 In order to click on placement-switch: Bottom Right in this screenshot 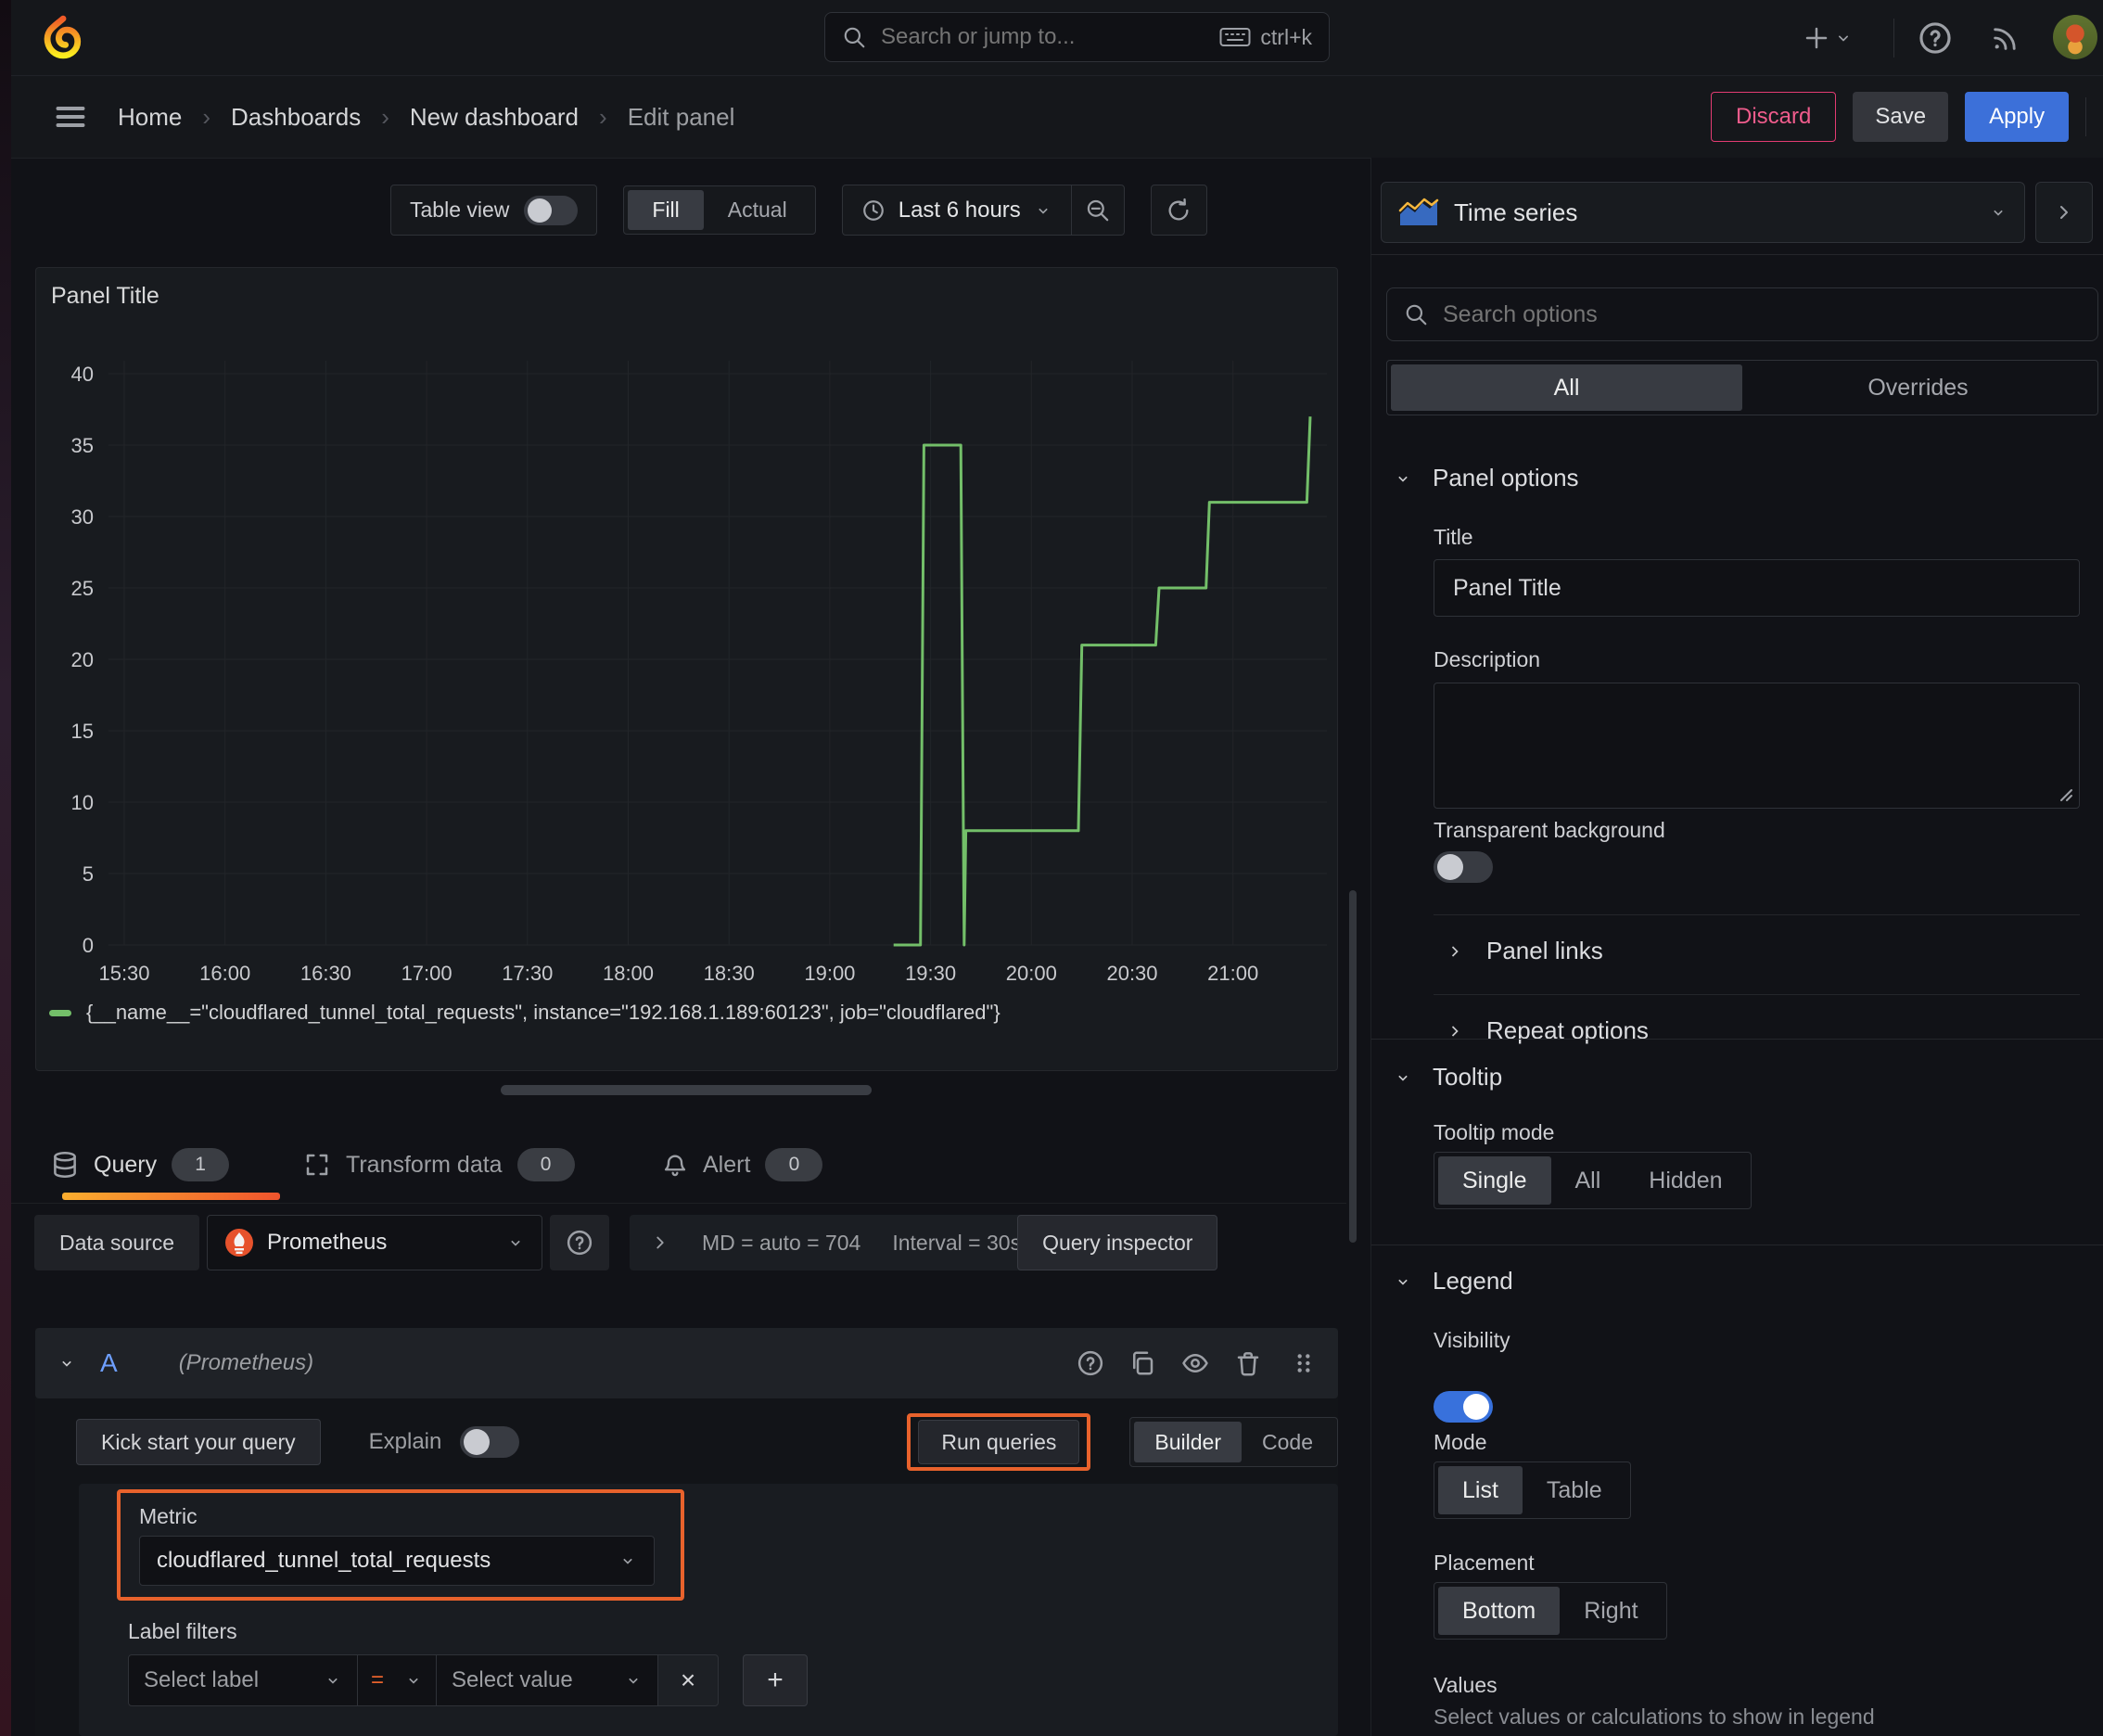, I will do `click(1550, 1611)`.